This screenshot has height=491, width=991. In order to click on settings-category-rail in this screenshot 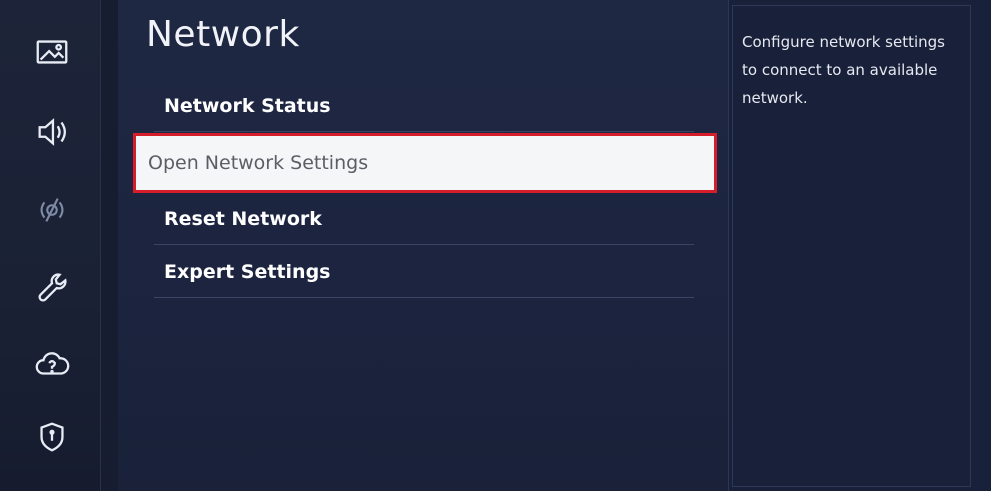, I will do `click(50, 245)`.